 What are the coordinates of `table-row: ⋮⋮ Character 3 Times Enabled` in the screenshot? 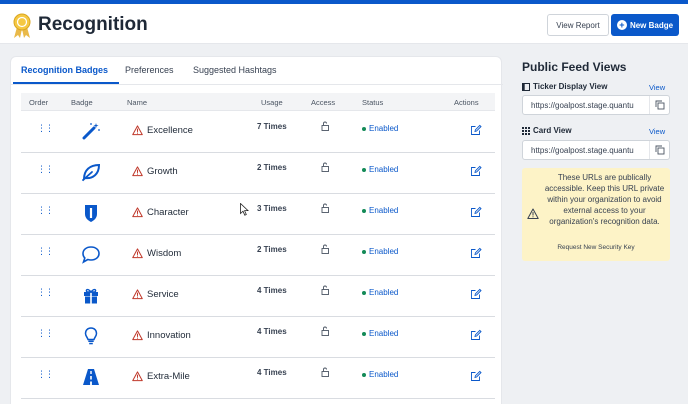 It's located at (258, 214).